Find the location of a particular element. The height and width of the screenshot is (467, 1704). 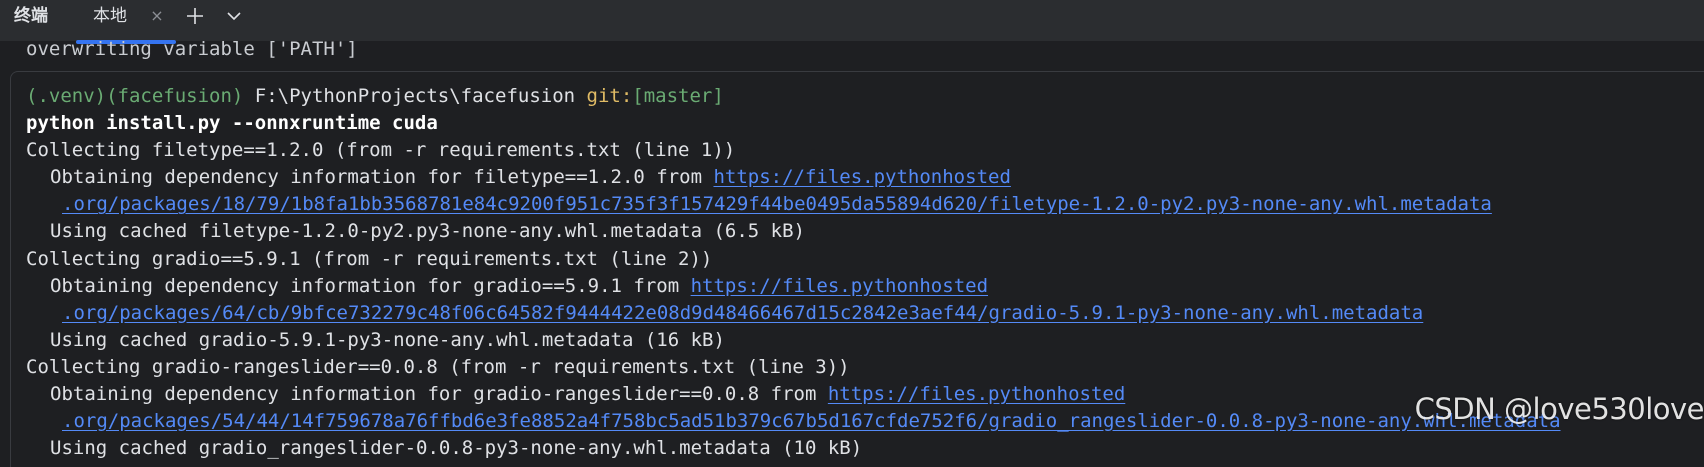

chevron-down-icon is located at coordinates (234, 16).